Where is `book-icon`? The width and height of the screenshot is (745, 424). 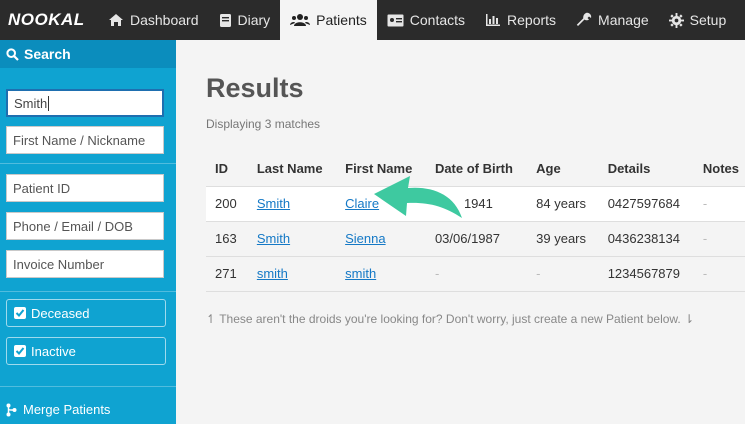 book-icon is located at coordinates (225, 20).